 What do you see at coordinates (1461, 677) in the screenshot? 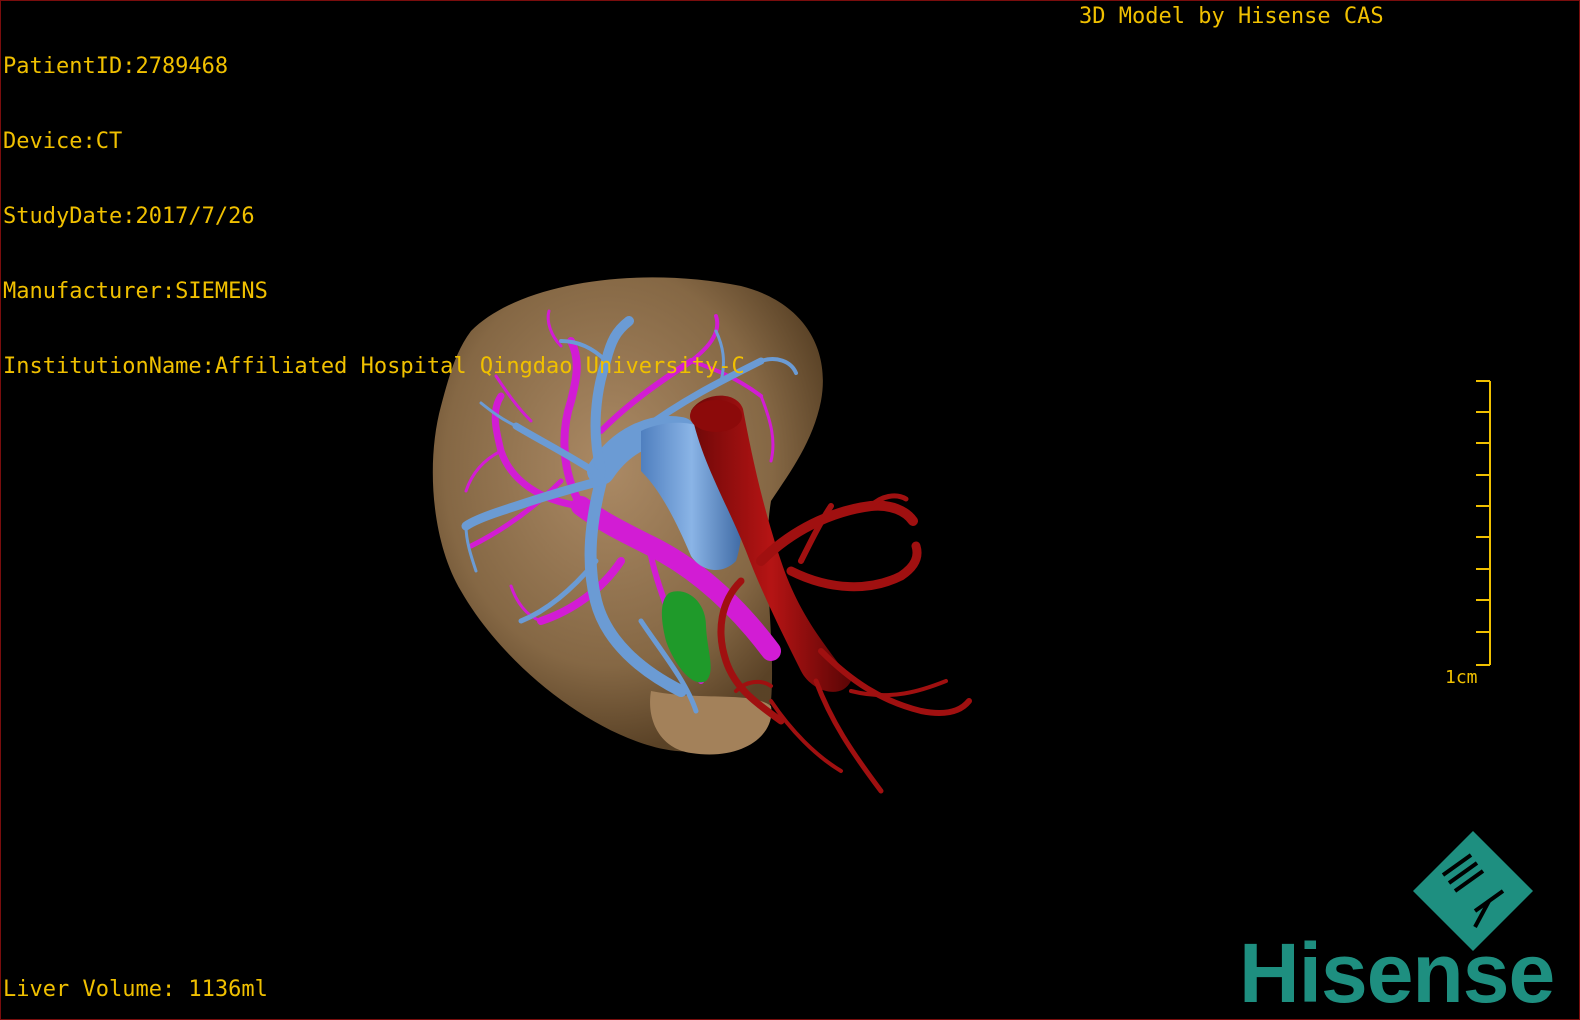
I see `scale-bar-label: 1cm` at bounding box center [1461, 677].